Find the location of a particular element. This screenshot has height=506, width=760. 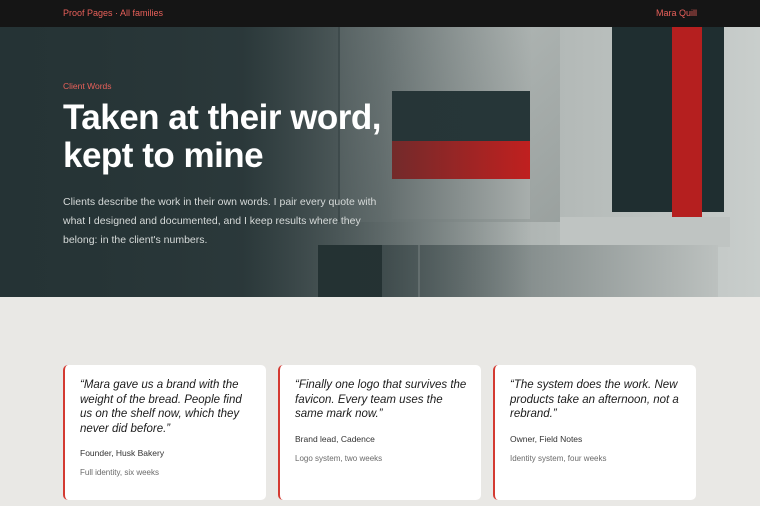

hero-title: Taken at their word, kept to mine is located at coordinates (222, 136).